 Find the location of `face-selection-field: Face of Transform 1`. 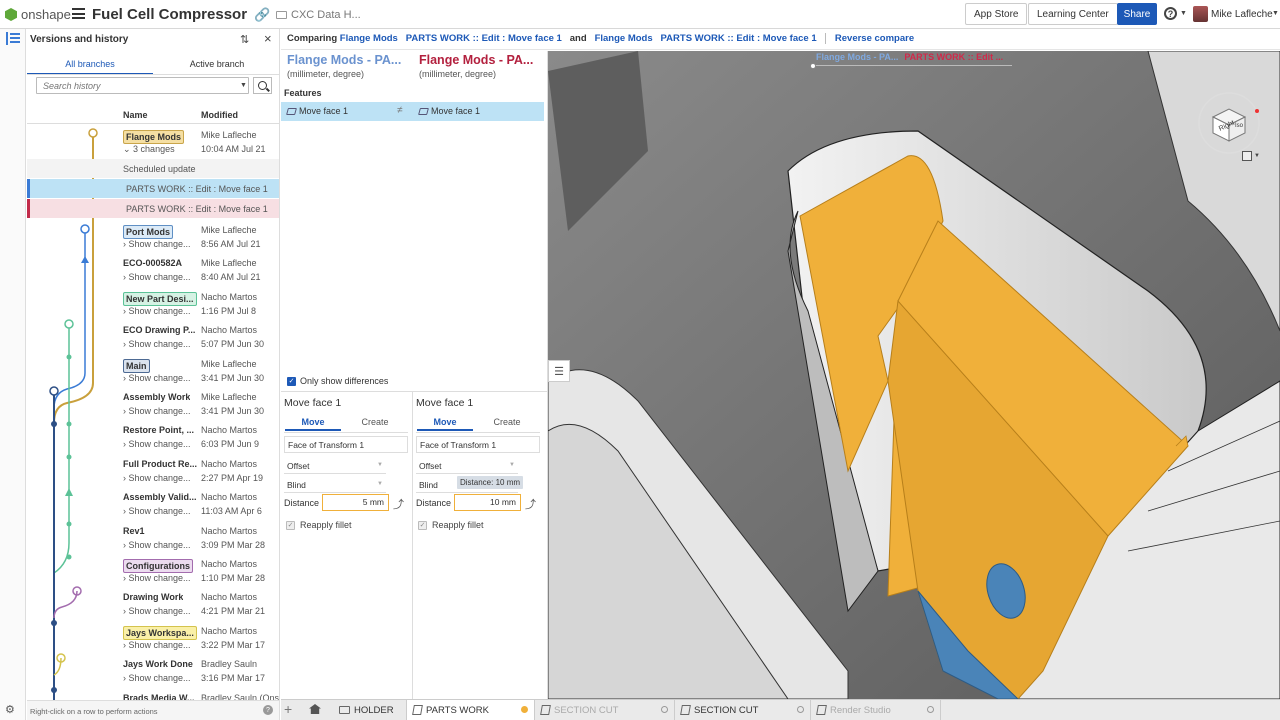

face-selection-field: Face of Transform 1 is located at coordinates (478, 444).